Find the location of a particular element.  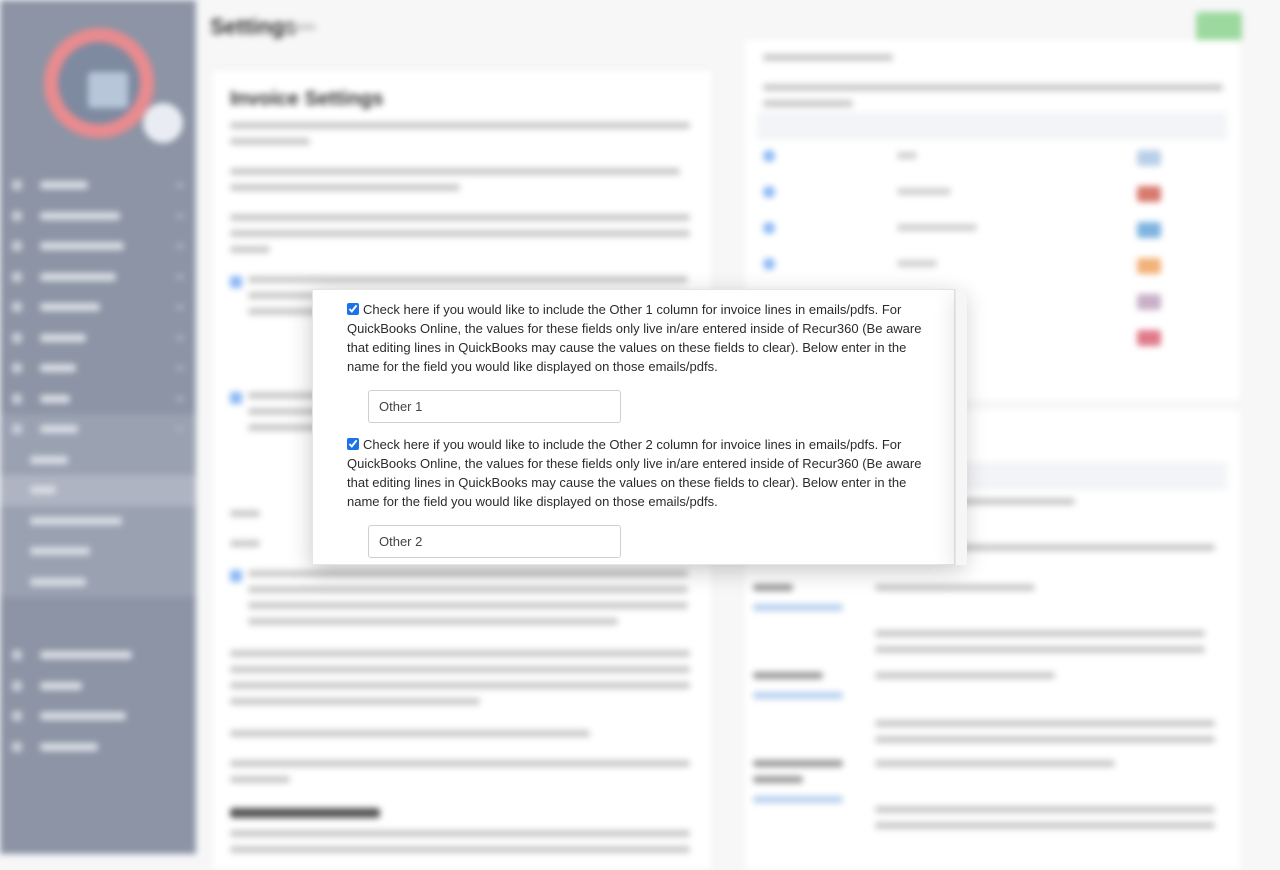

company-logo is located at coordinates (99, 83).